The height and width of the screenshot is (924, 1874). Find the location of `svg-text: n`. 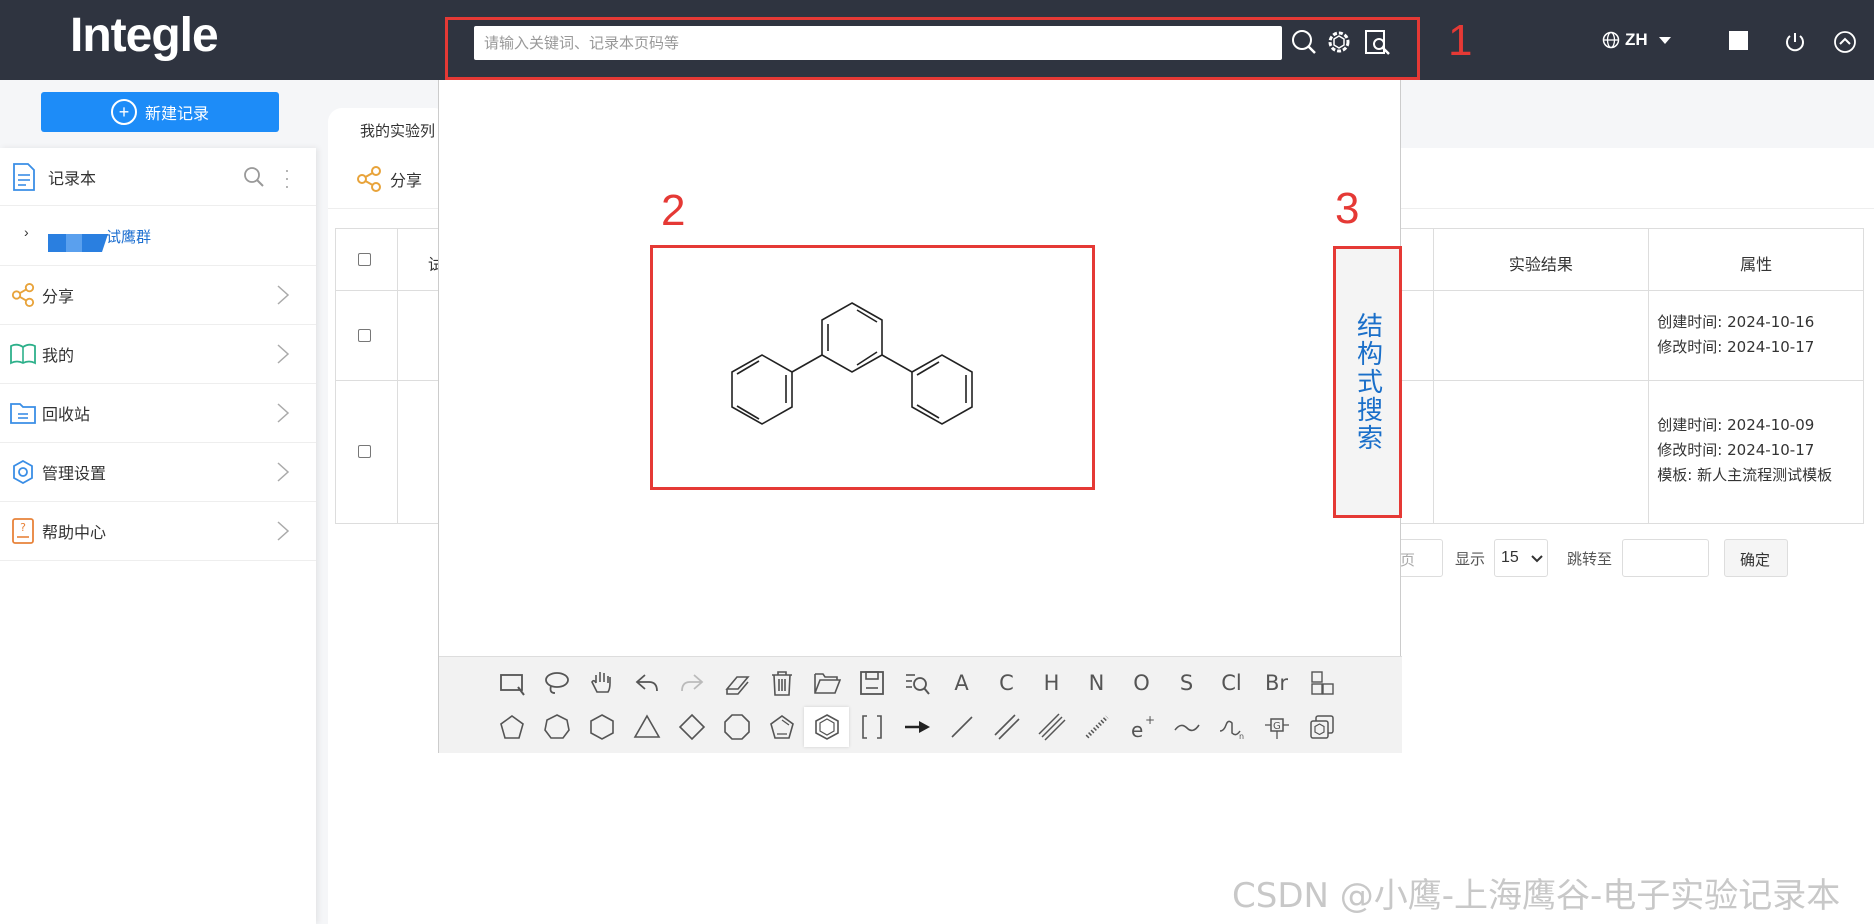

svg-text: n is located at coordinates (1241, 736).